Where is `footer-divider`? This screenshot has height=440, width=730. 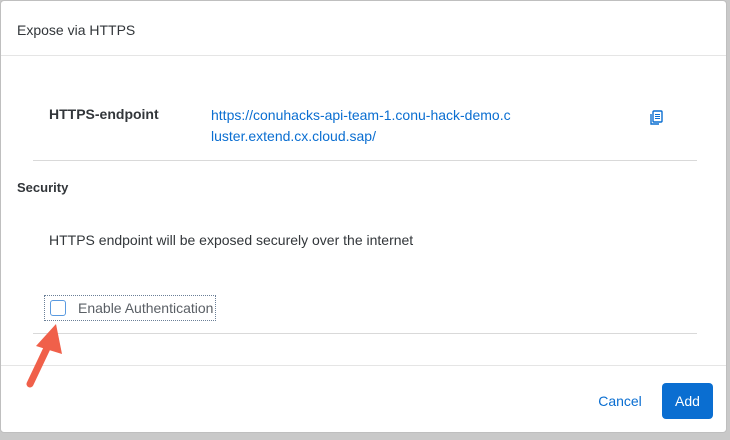
footer-divider is located at coordinates (363, 365).